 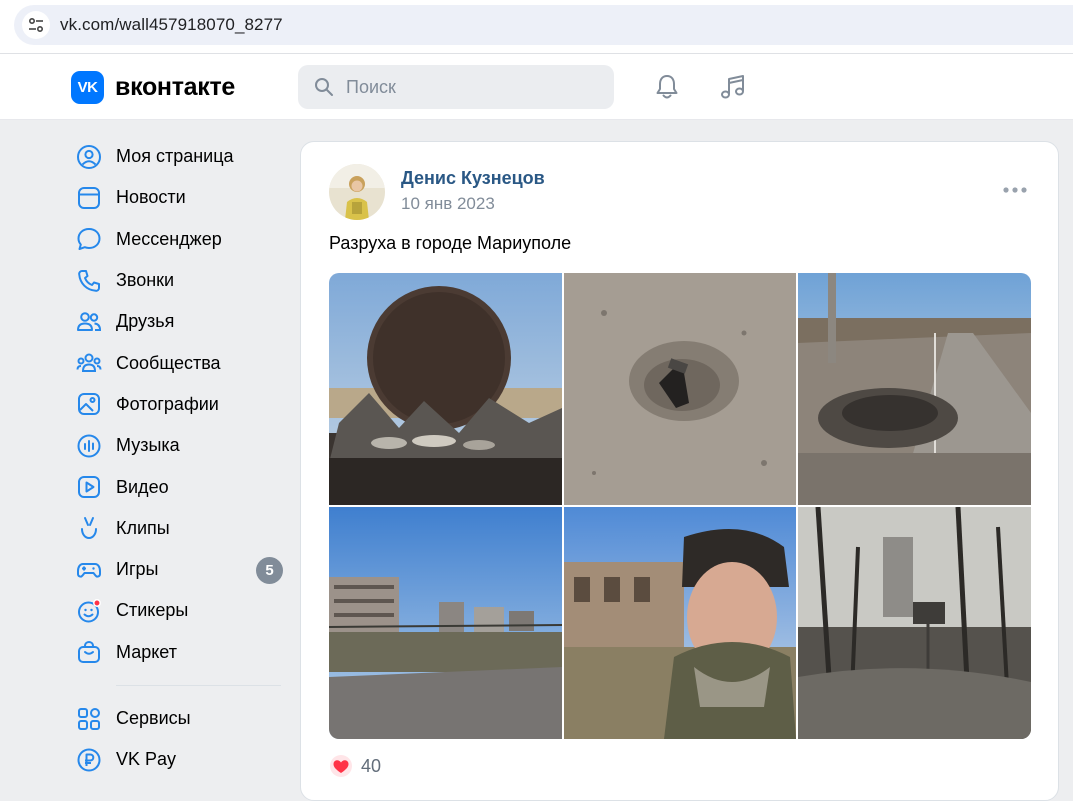 What do you see at coordinates (168, 362) in the screenshot?
I see `sidebar-item-label: Сообщества` at bounding box center [168, 362].